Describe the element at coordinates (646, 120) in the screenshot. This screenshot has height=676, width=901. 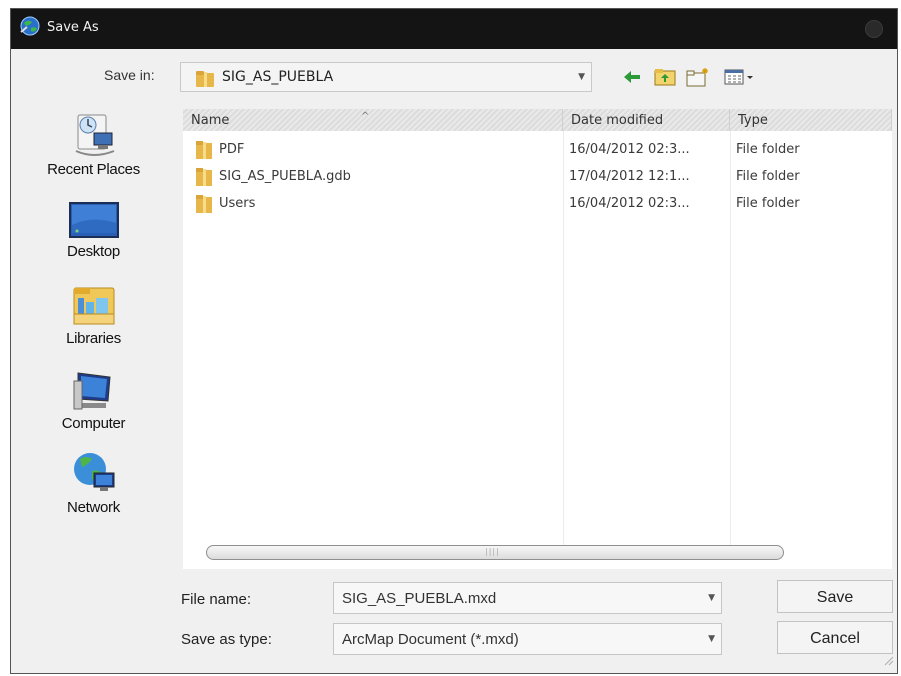
I see `column-header-date: Date modified` at that location.